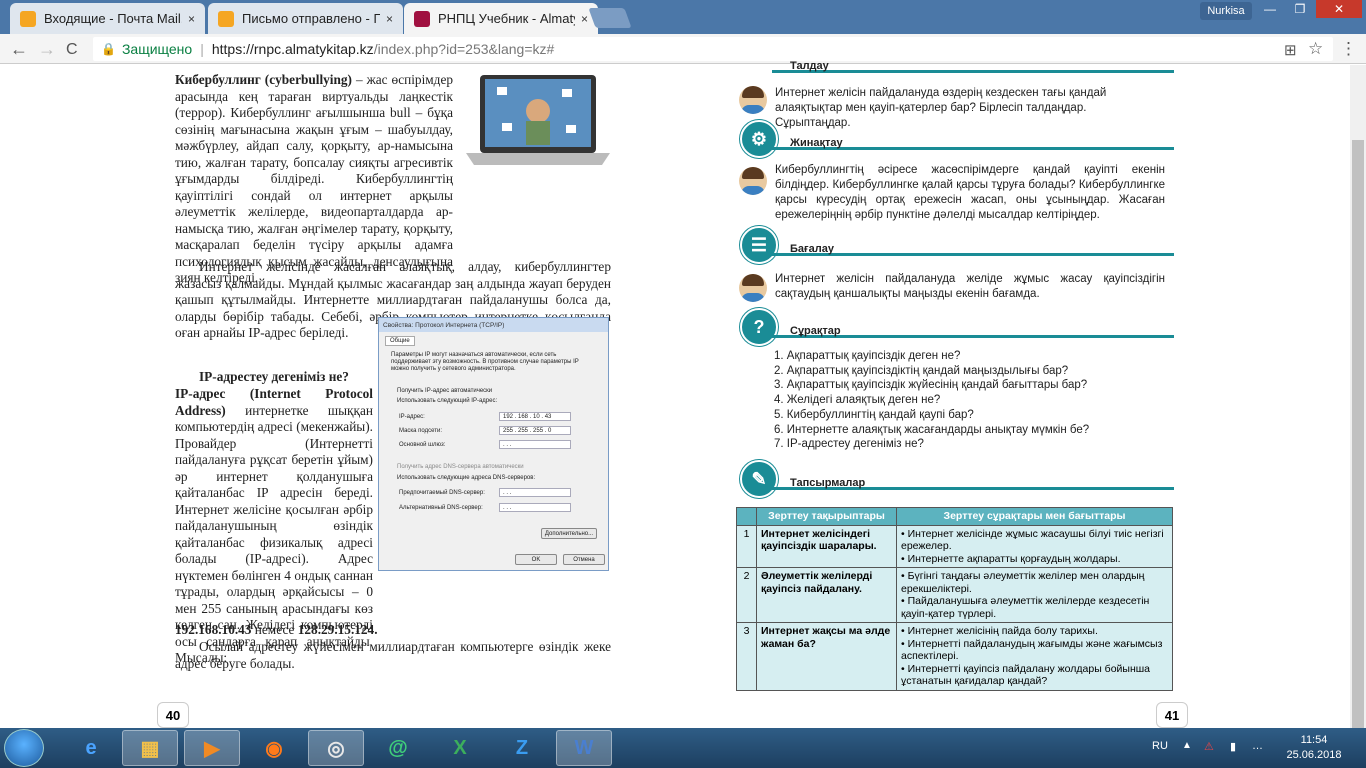  Describe the element at coordinates (1172, 715) in the screenshot. I see `page-number-right: 41` at that location.